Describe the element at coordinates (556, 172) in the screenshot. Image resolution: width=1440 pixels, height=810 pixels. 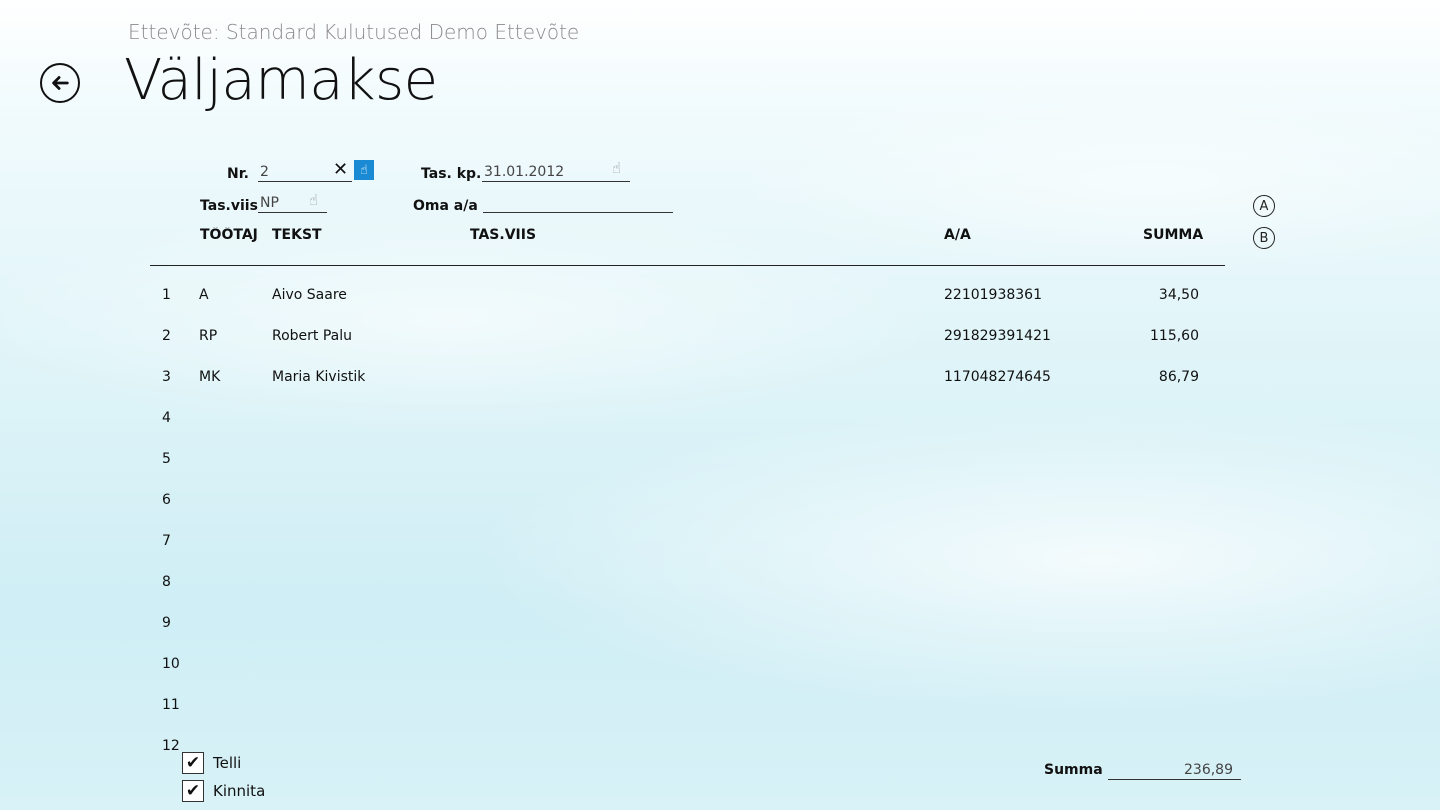
I see `tas-kp-input: 31.01.2012` at that location.